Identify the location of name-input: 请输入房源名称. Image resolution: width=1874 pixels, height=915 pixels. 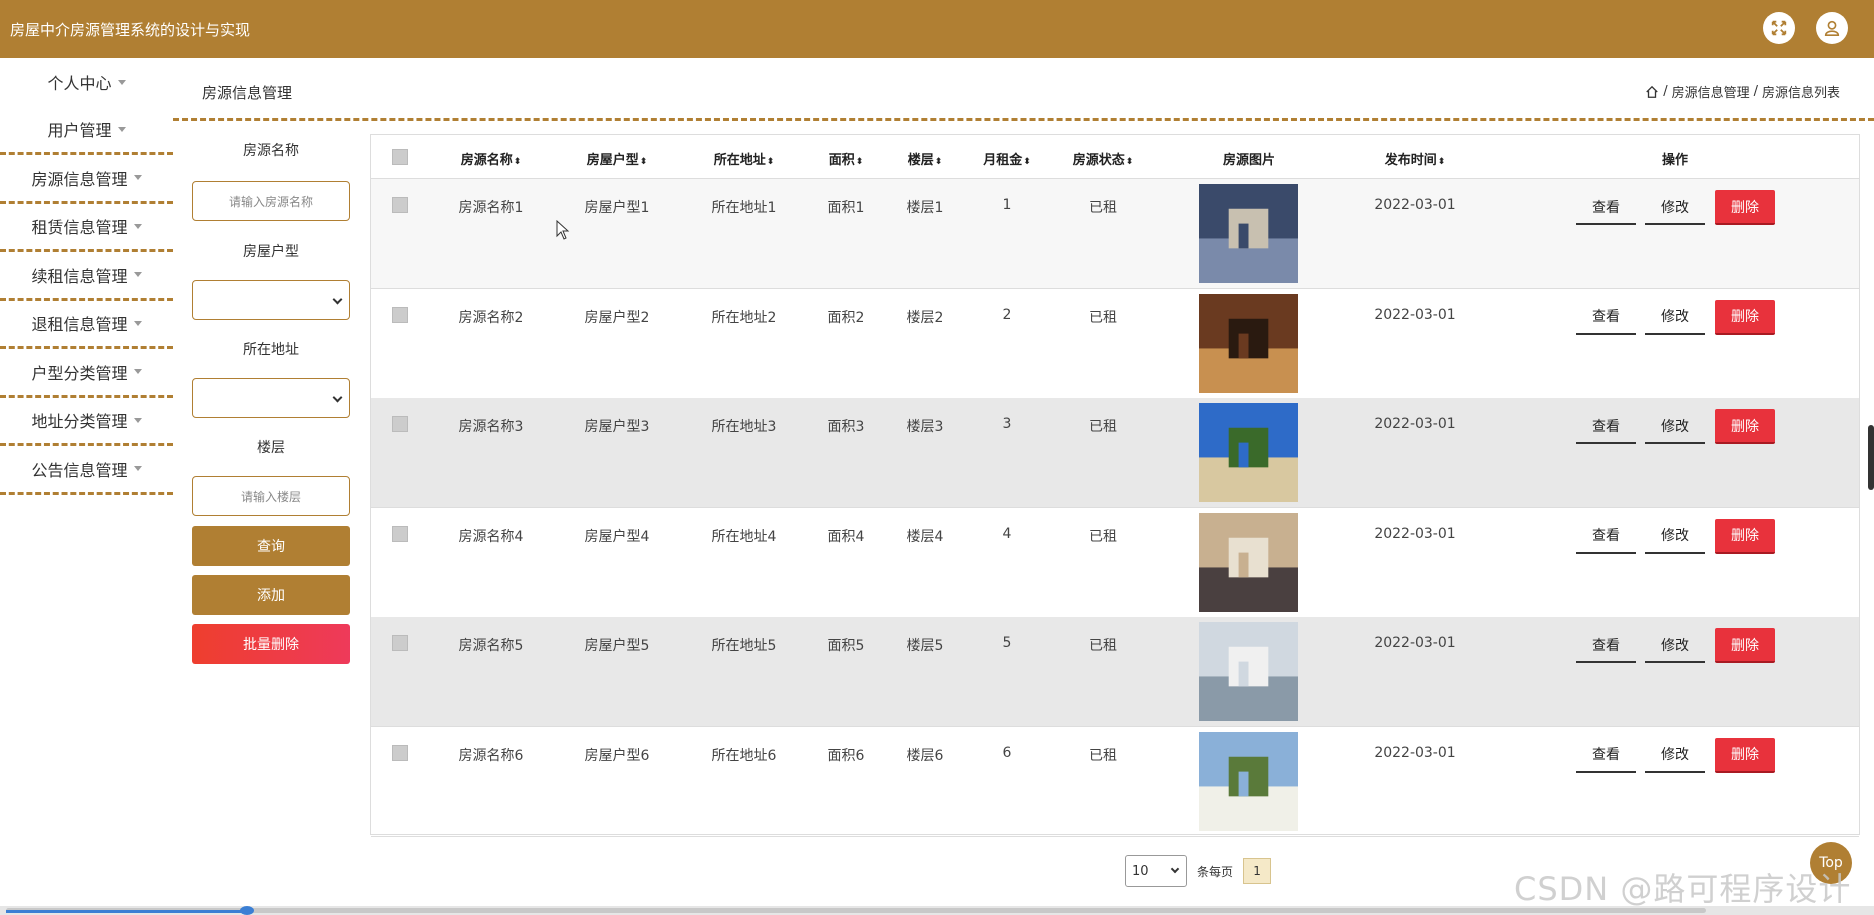
(271, 201).